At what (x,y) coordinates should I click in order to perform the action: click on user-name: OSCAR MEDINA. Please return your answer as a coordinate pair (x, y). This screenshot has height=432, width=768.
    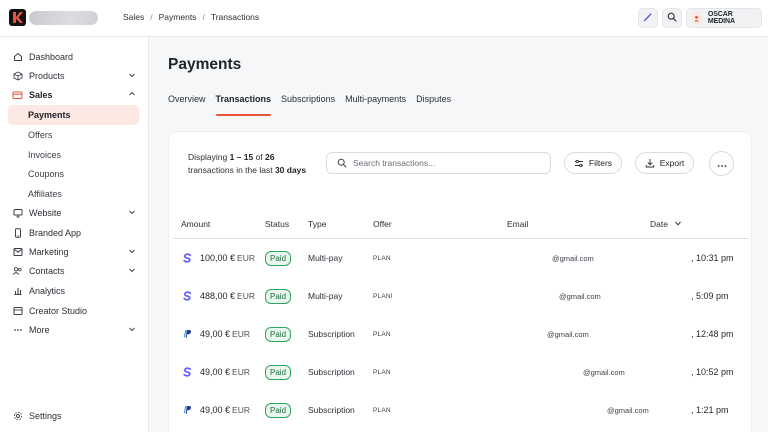
    Looking at the image, I should click on (721, 18).